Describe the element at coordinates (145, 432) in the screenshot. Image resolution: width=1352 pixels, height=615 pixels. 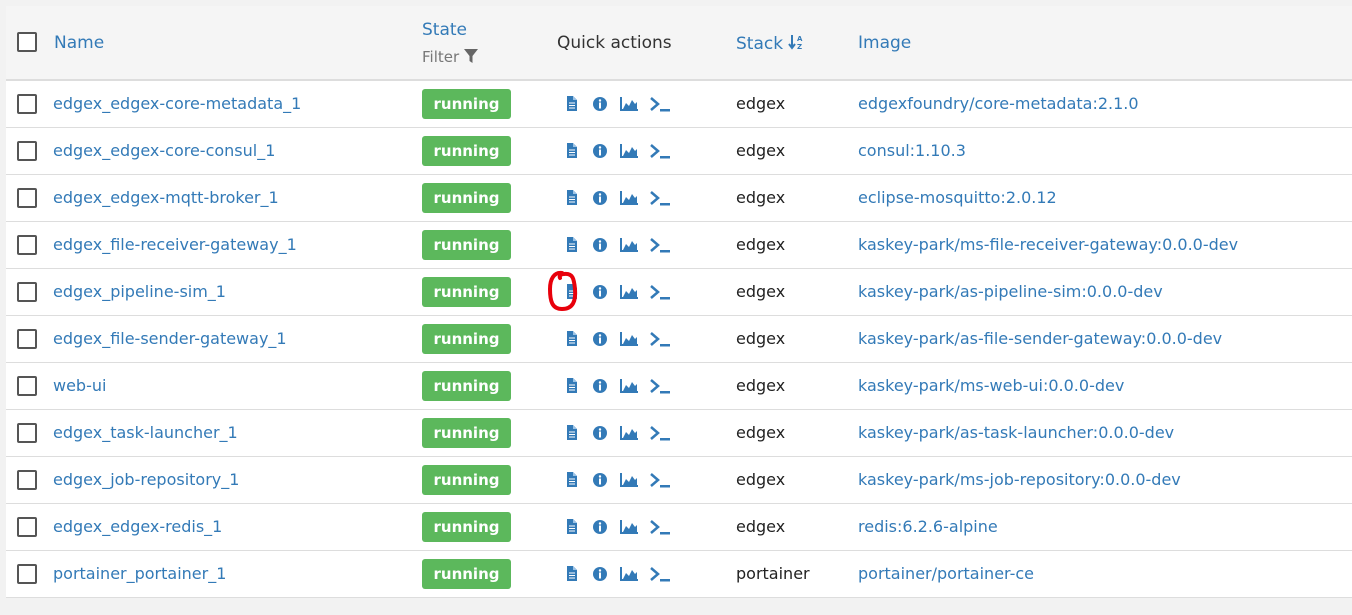
I see `container-name-link: edgex_task-launcher_1` at that location.